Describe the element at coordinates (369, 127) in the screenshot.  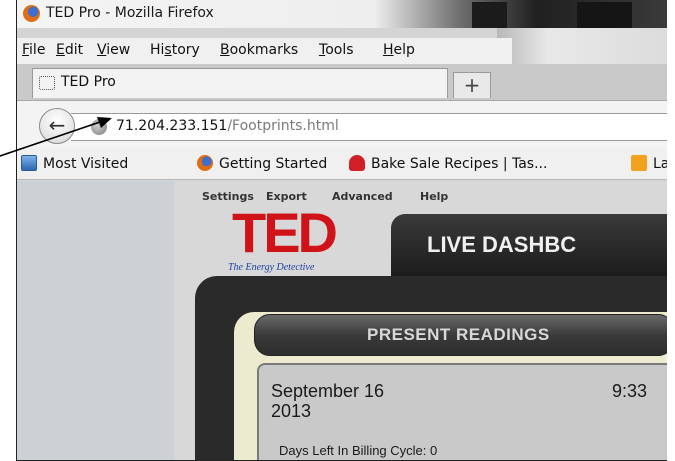
I see `url-bar: 71.204.233.151/Footprints.html` at that location.